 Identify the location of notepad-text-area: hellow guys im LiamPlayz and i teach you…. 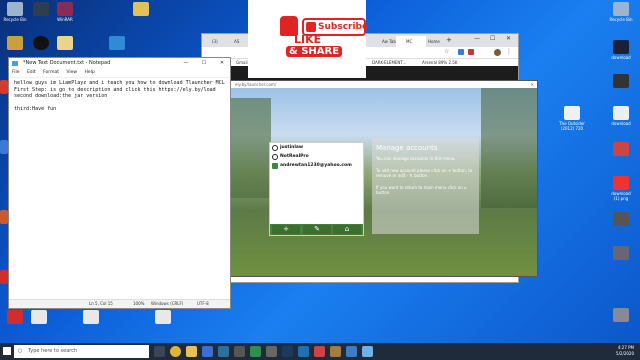
(119, 96).